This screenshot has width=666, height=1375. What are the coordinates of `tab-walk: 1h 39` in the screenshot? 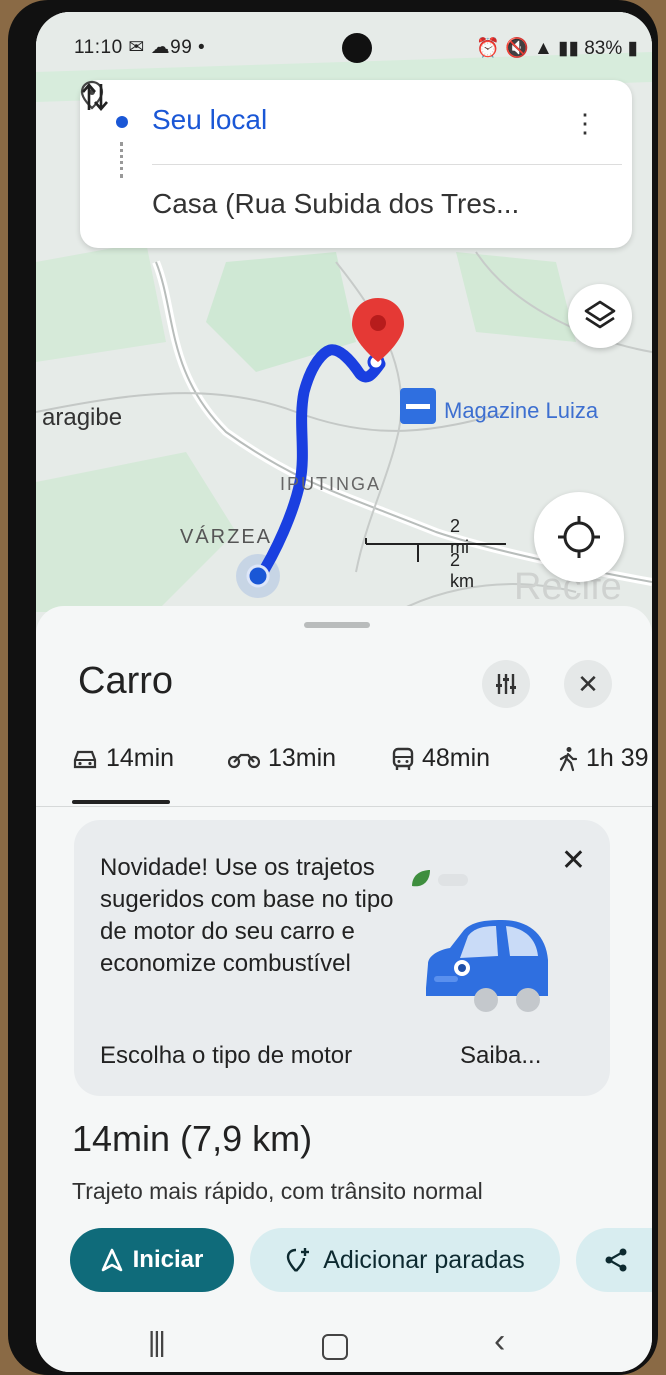 It's located at (603, 758).